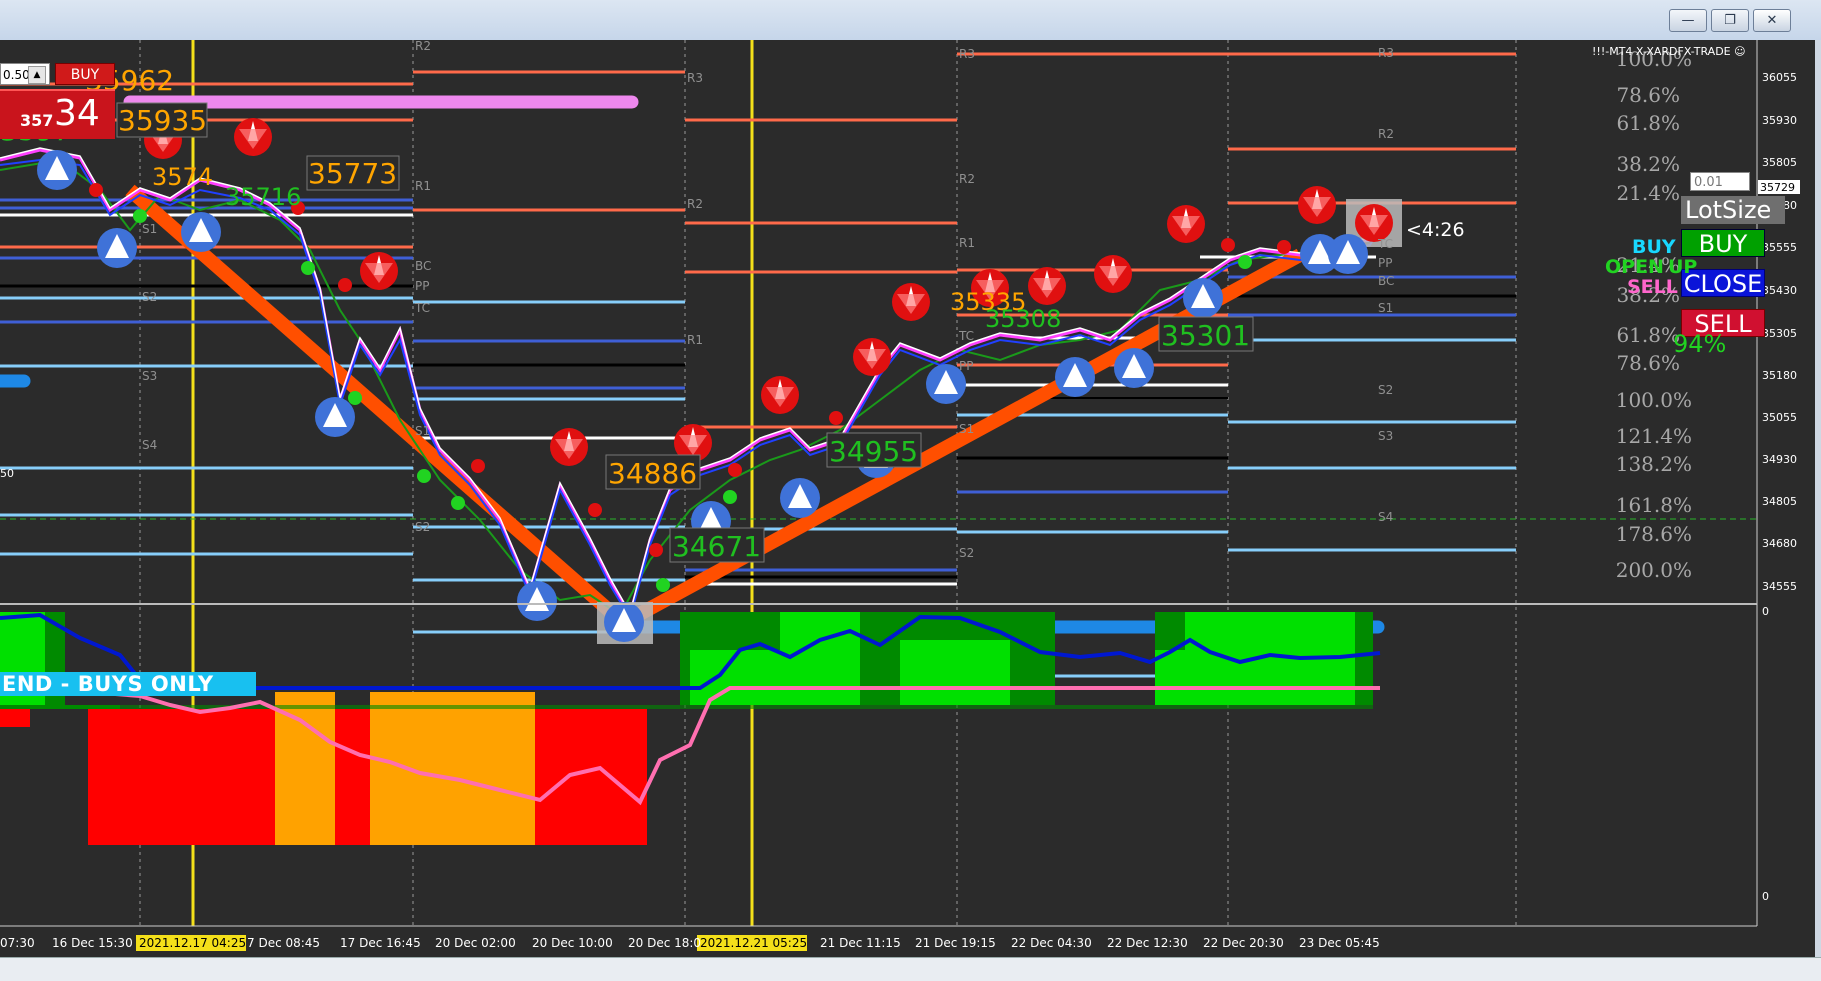 The height and width of the screenshot is (981, 1821). What do you see at coordinates (1654, 505) in the screenshot?
I see `fib-level: 161.8%` at bounding box center [1654, 505].